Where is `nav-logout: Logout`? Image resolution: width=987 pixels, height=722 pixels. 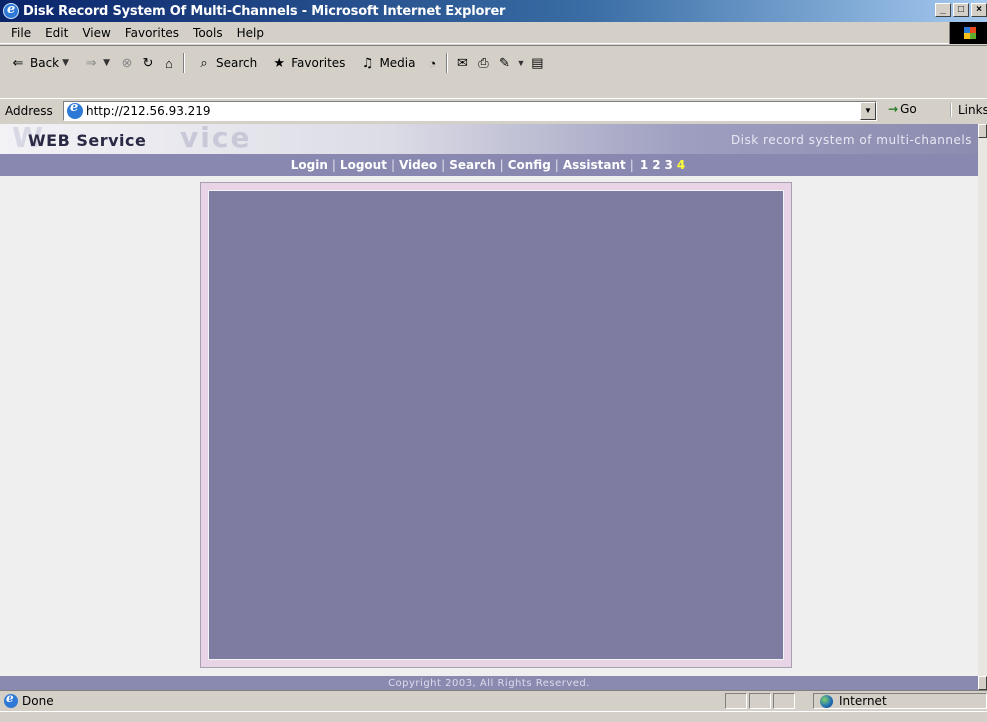 nav-logout: Logout is located at coordinates (363, 165).